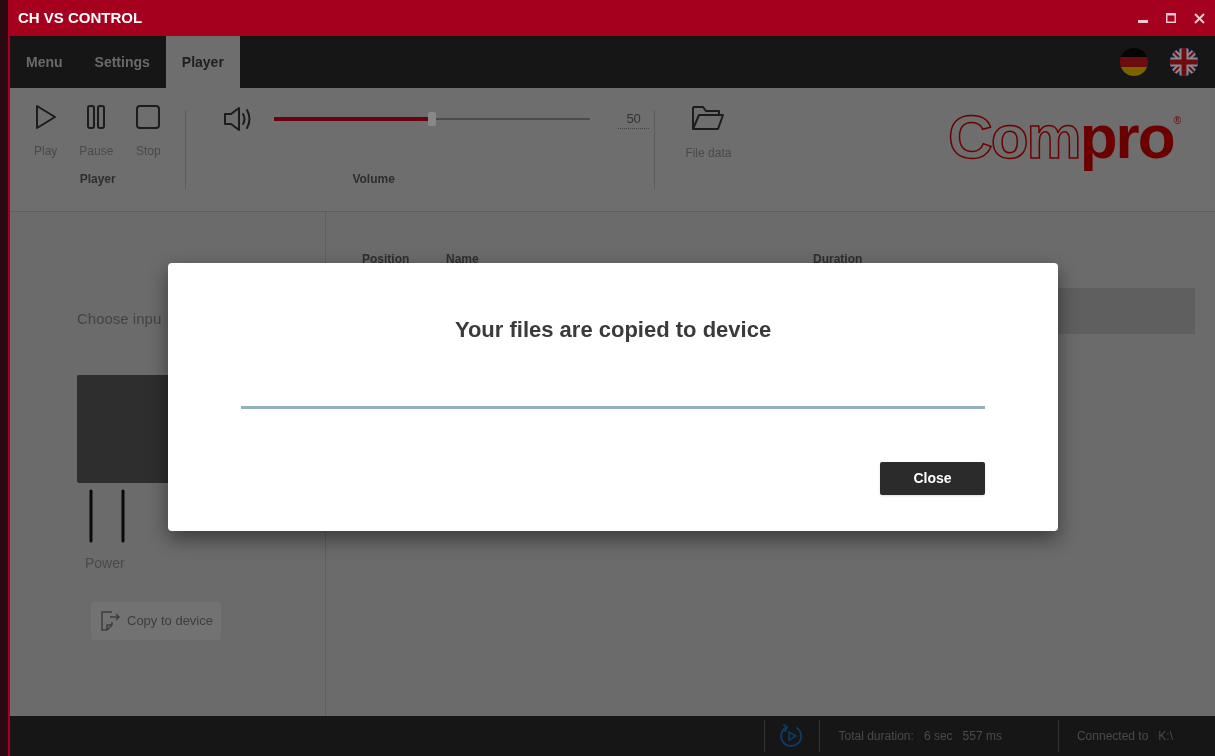  What do you see at coordinates (97, 179) in the screenshot?
I see `group-label: Player` at bounding box center [97, 179].